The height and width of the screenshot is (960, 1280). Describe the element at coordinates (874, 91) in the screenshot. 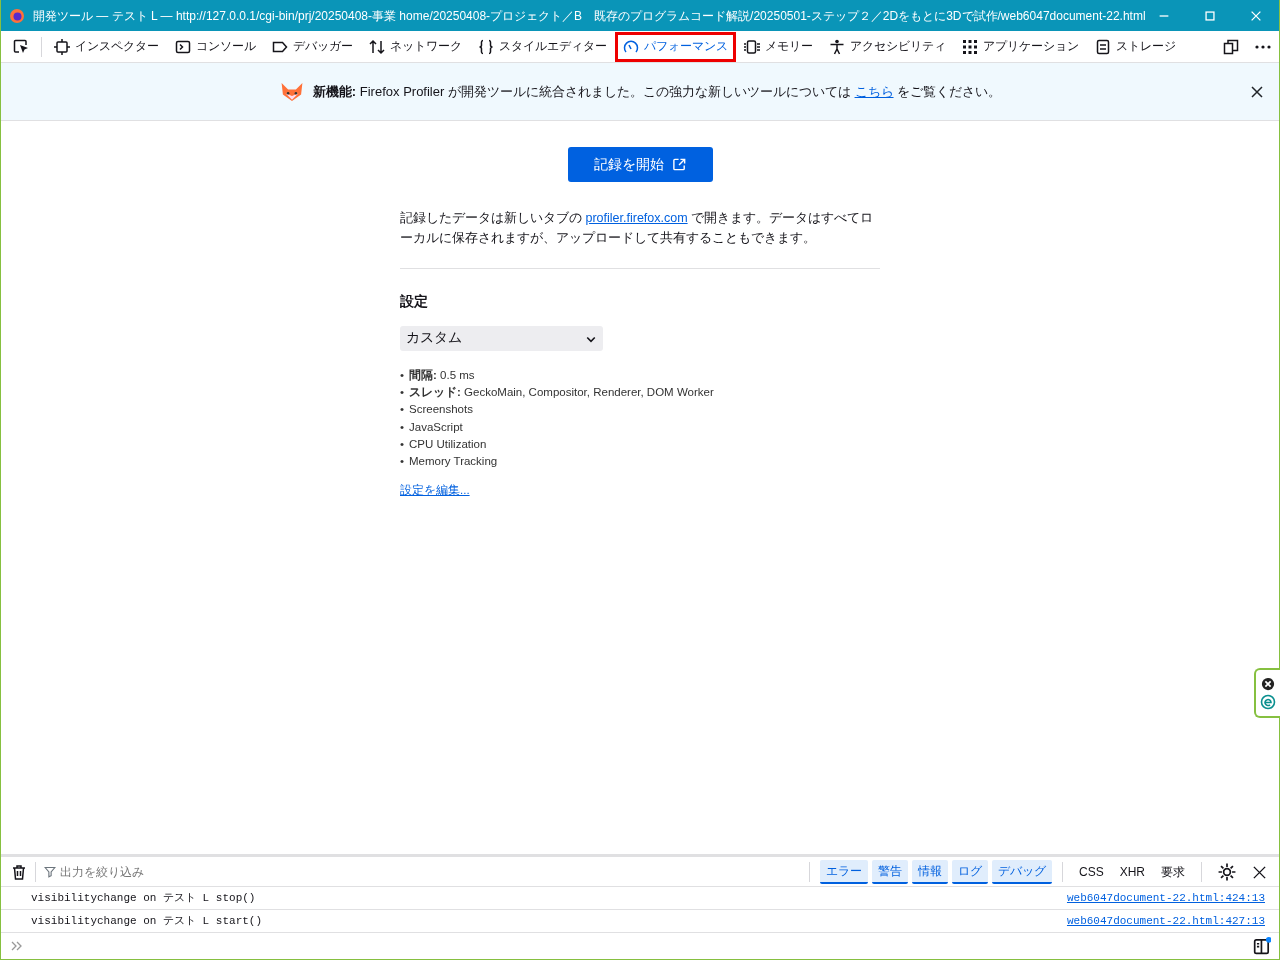

I see `notice-link: こちら` at that location.